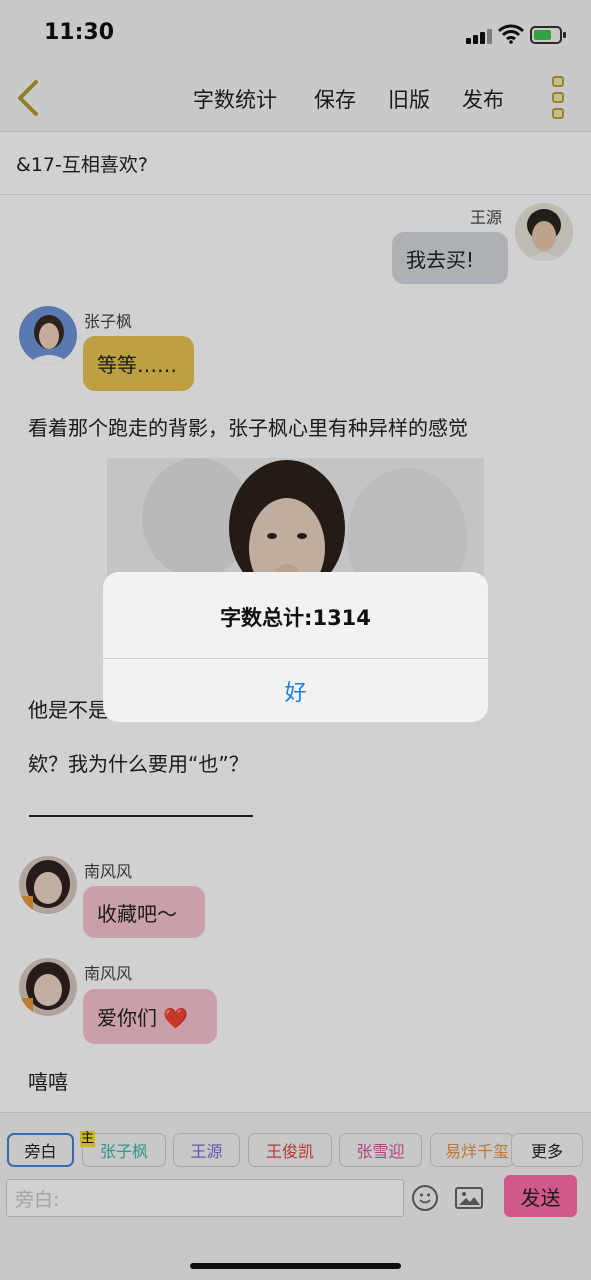 This screenshot has height=1280, width=591. I want to click on alert-ok-button: 好, so click(295, 691).